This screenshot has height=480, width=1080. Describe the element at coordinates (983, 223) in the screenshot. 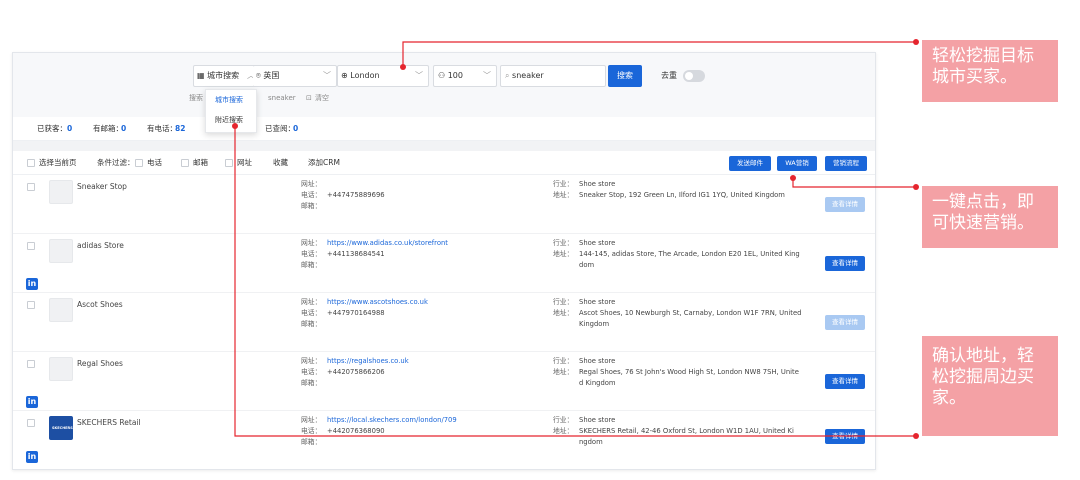

I see `callout-line: 可快速营销。` at that location.